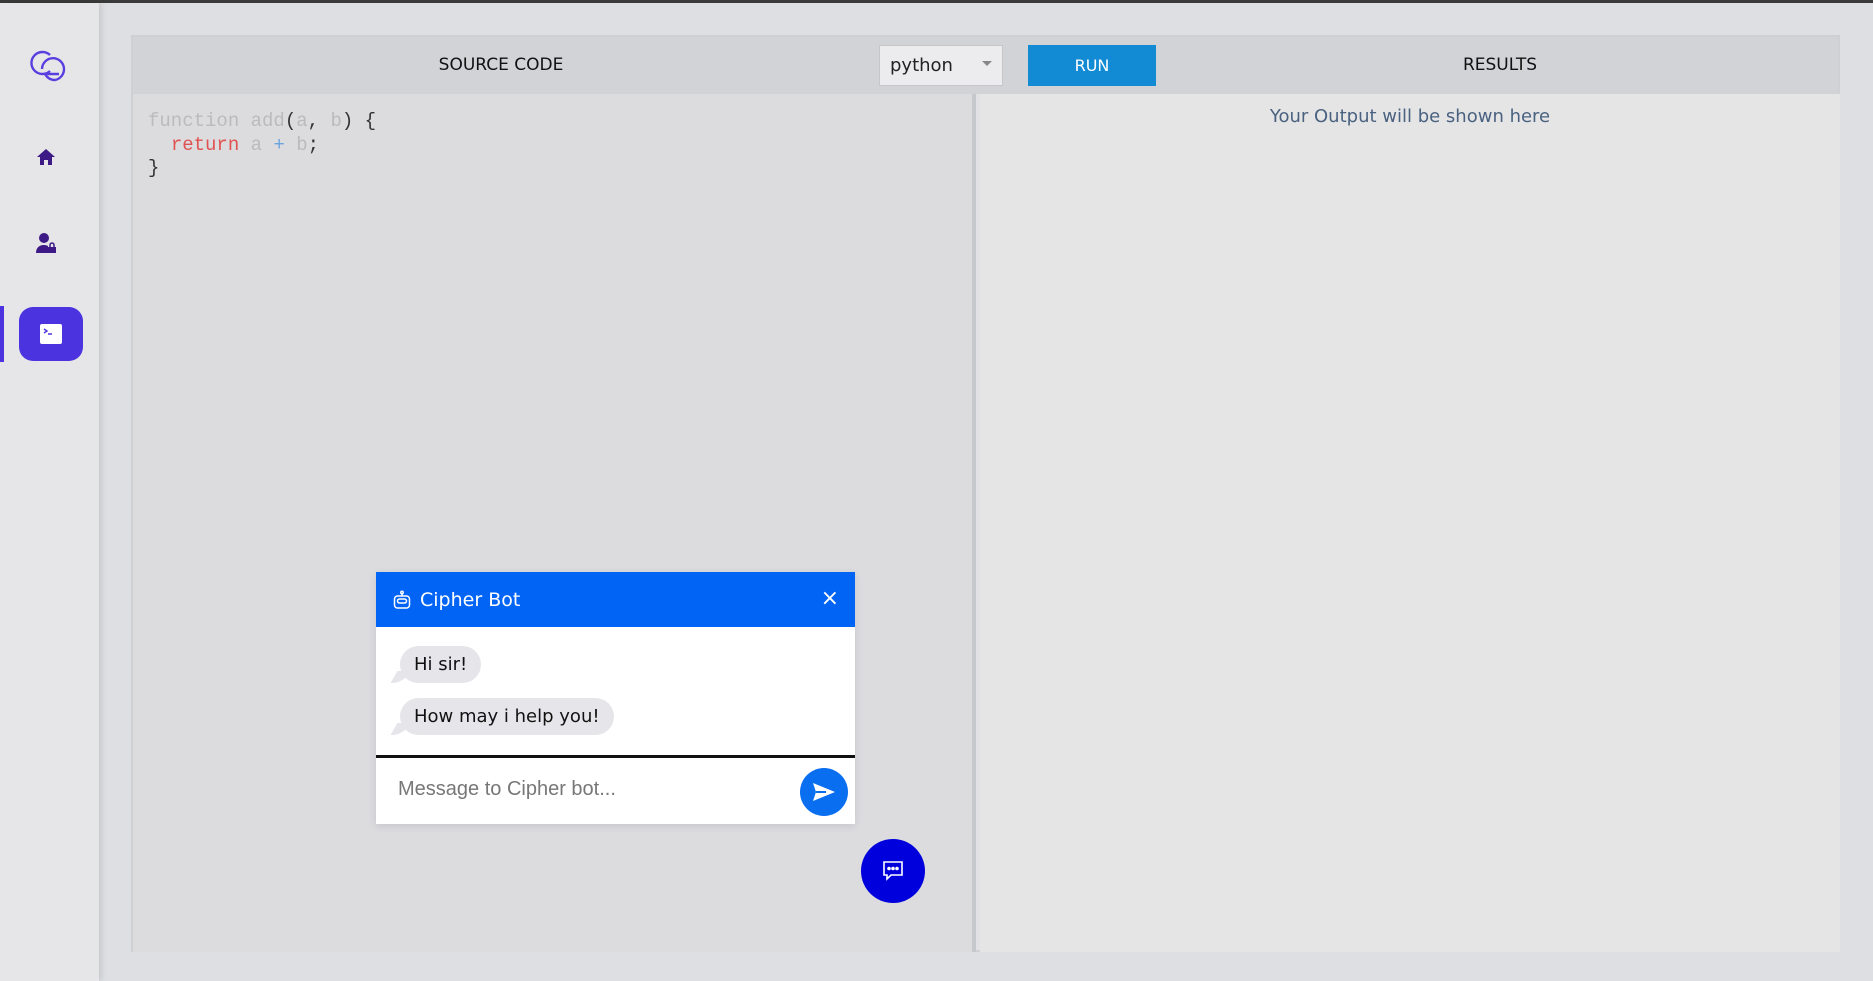 This screenshot has width=1873, height=981. I want to click on toolbar: SOURCE CODE python RUN RESULTS, so click(985, 65).